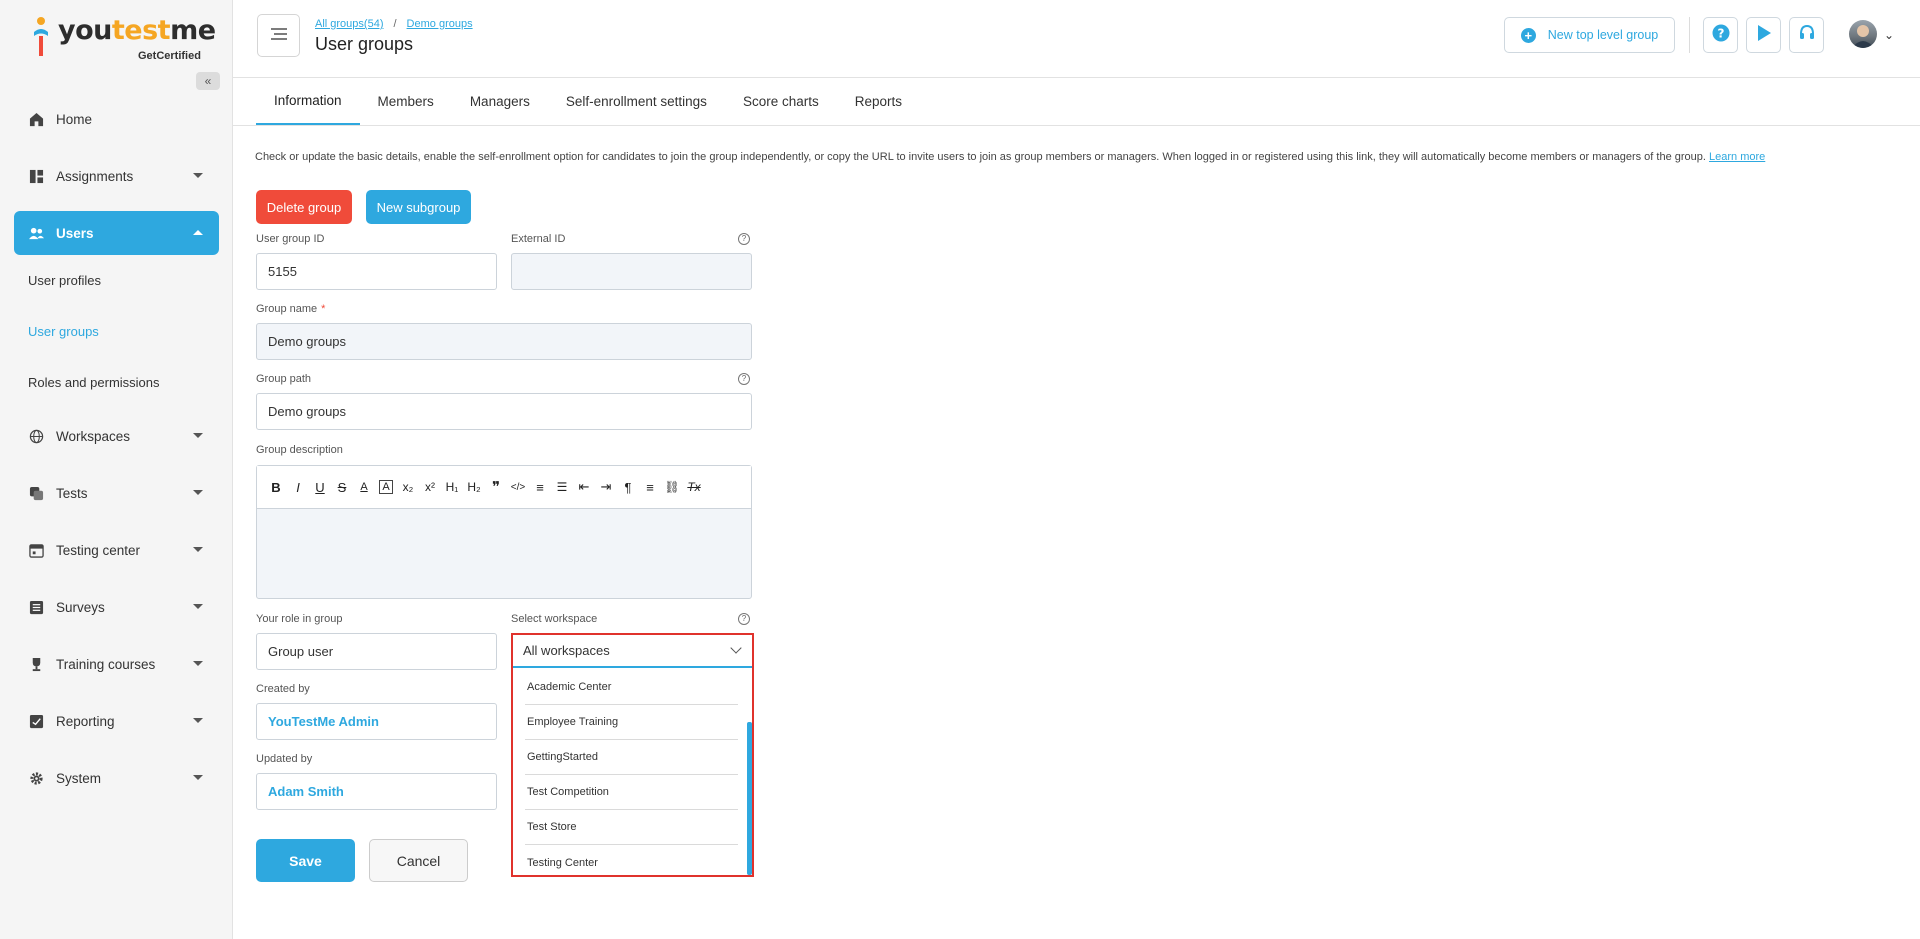 This screenshot has height=939, width=1920. I want to click on ordered-list-icon: ≡, so click(540, 487).